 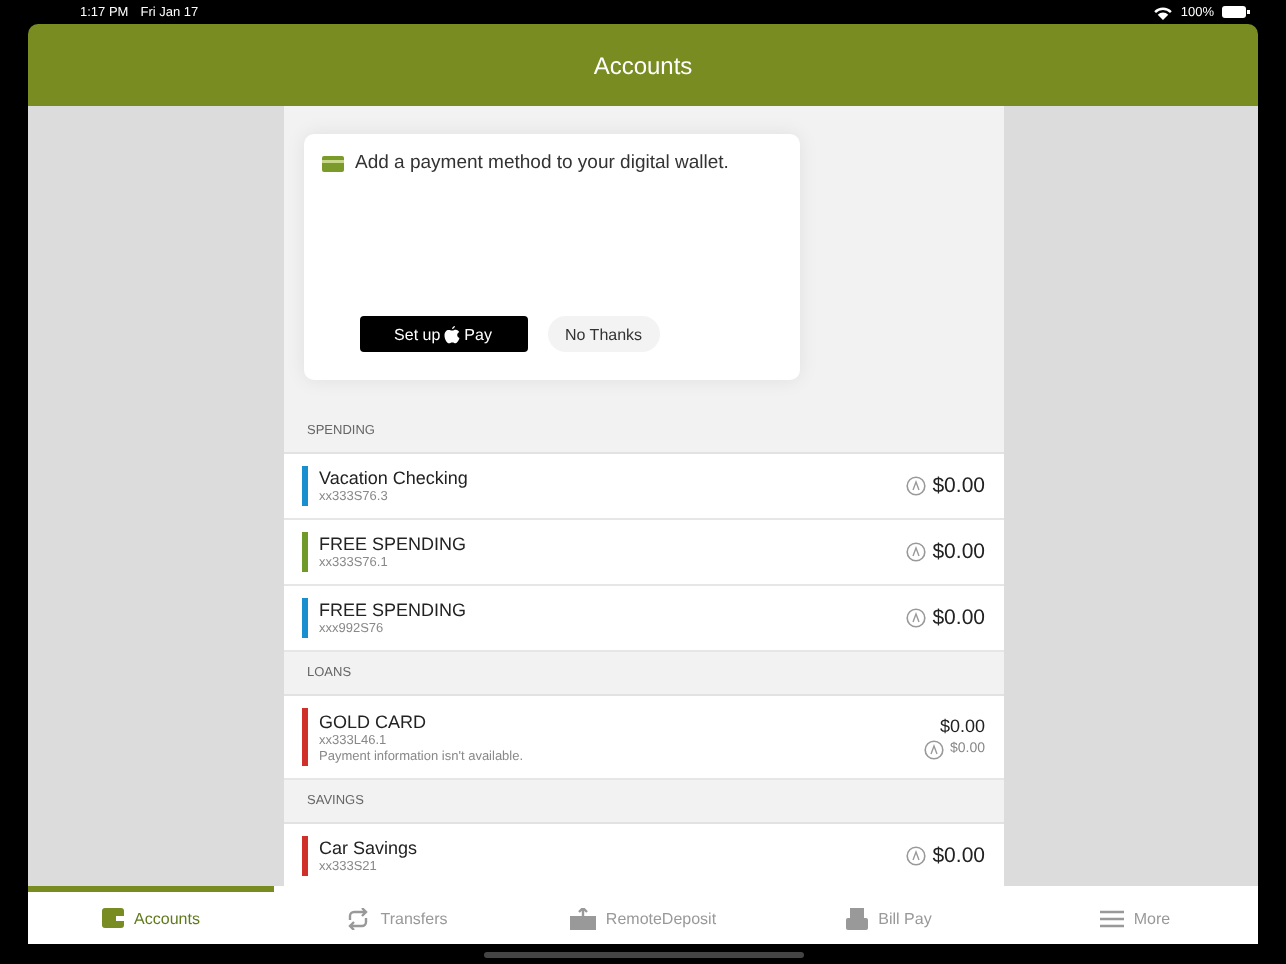 I want to click on card-icon, so click(x=332, y=163).